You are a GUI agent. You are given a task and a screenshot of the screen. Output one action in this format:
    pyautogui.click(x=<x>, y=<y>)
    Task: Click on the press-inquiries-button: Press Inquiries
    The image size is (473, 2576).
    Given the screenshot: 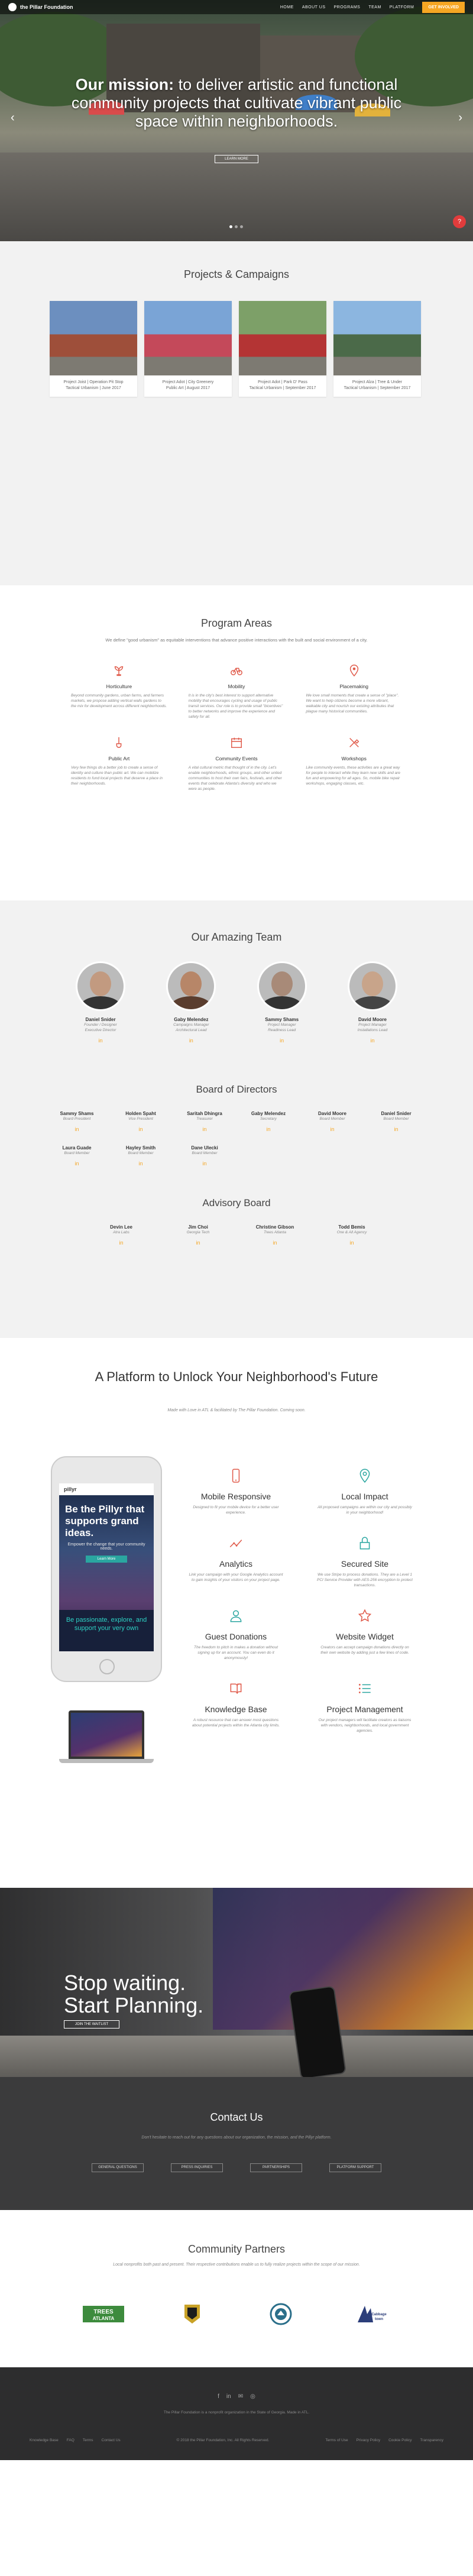 What is the action you would take?
    pyautogui.click(x=197, y=2167)
    